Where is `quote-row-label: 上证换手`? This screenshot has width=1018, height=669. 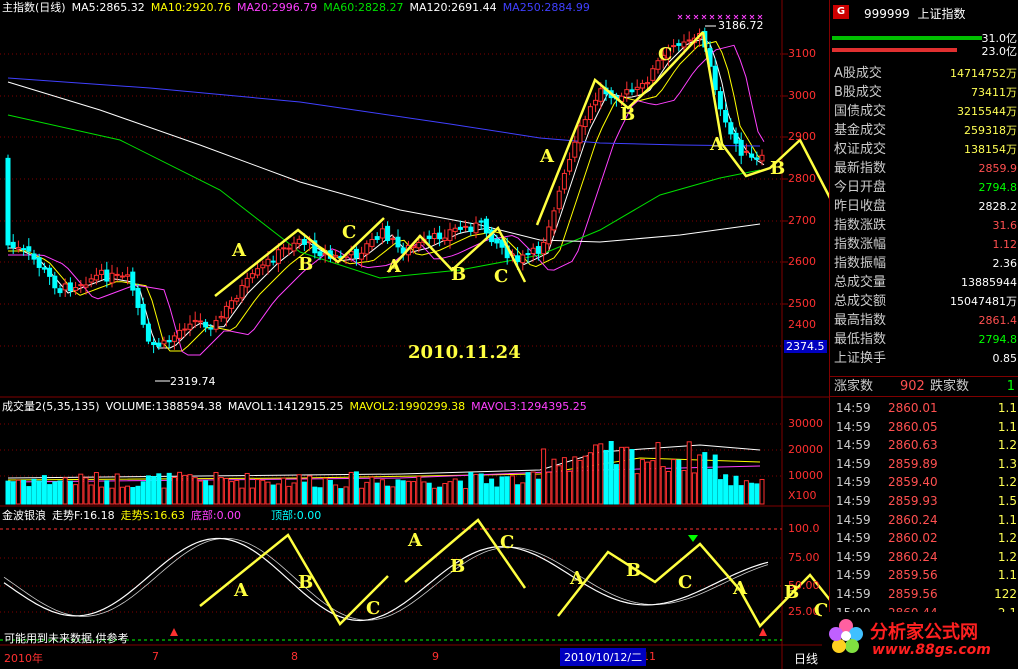
quote-row-label: 上证换手 is located at coordinates (860, 358).